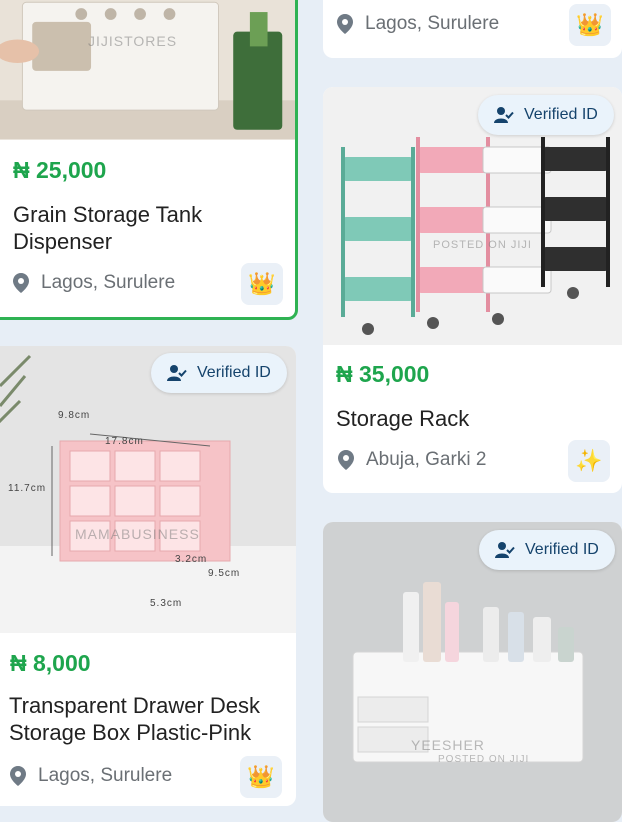  Describe the element at coordinates (589, 461) in the screenshot. I see `sparkle-icon: ✨` at that location.